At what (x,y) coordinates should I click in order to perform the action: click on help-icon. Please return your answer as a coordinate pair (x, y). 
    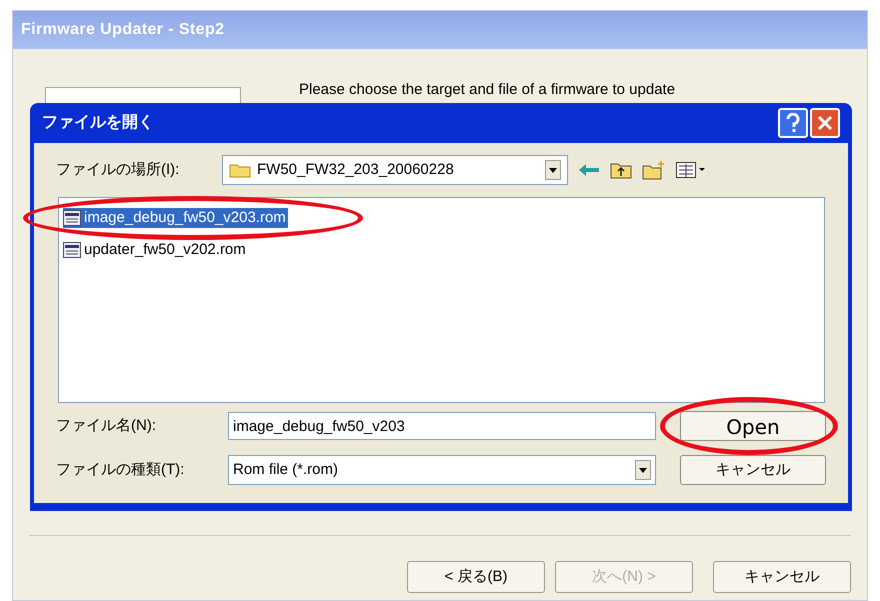
    Looking at the image, I should click on (793, 123).